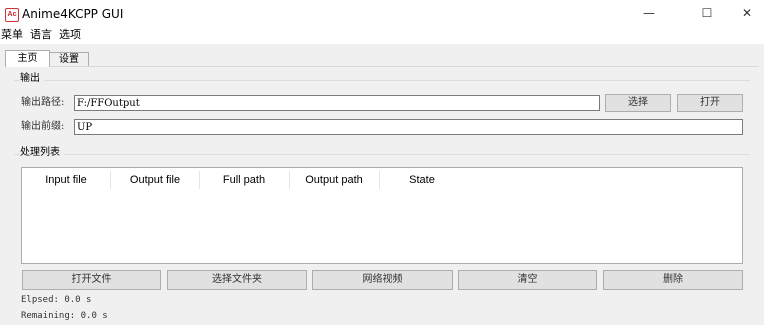 This screenshot has height=325, width=764. I want to click on app-icon: Ac, so click(12, 15).